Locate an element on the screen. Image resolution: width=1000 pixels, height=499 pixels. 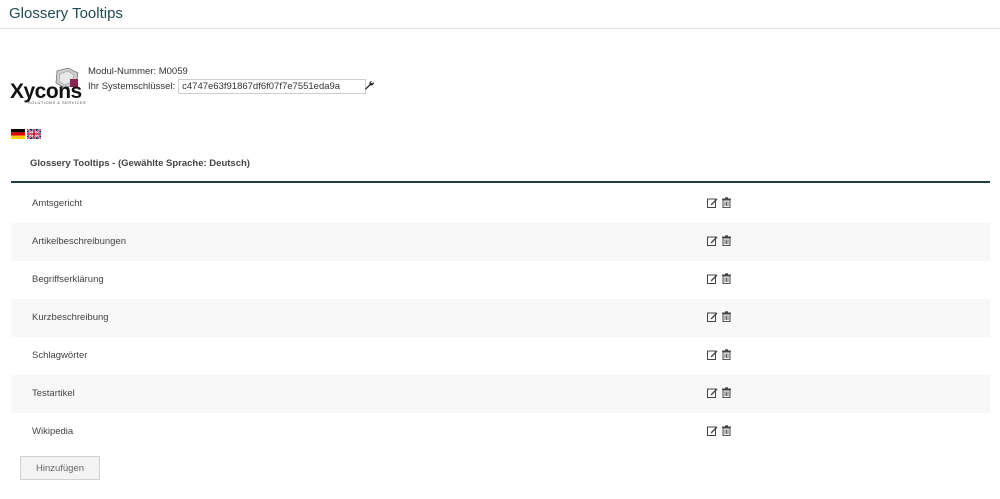
list-item: Wikipedia is located at coordinates (500, 432).